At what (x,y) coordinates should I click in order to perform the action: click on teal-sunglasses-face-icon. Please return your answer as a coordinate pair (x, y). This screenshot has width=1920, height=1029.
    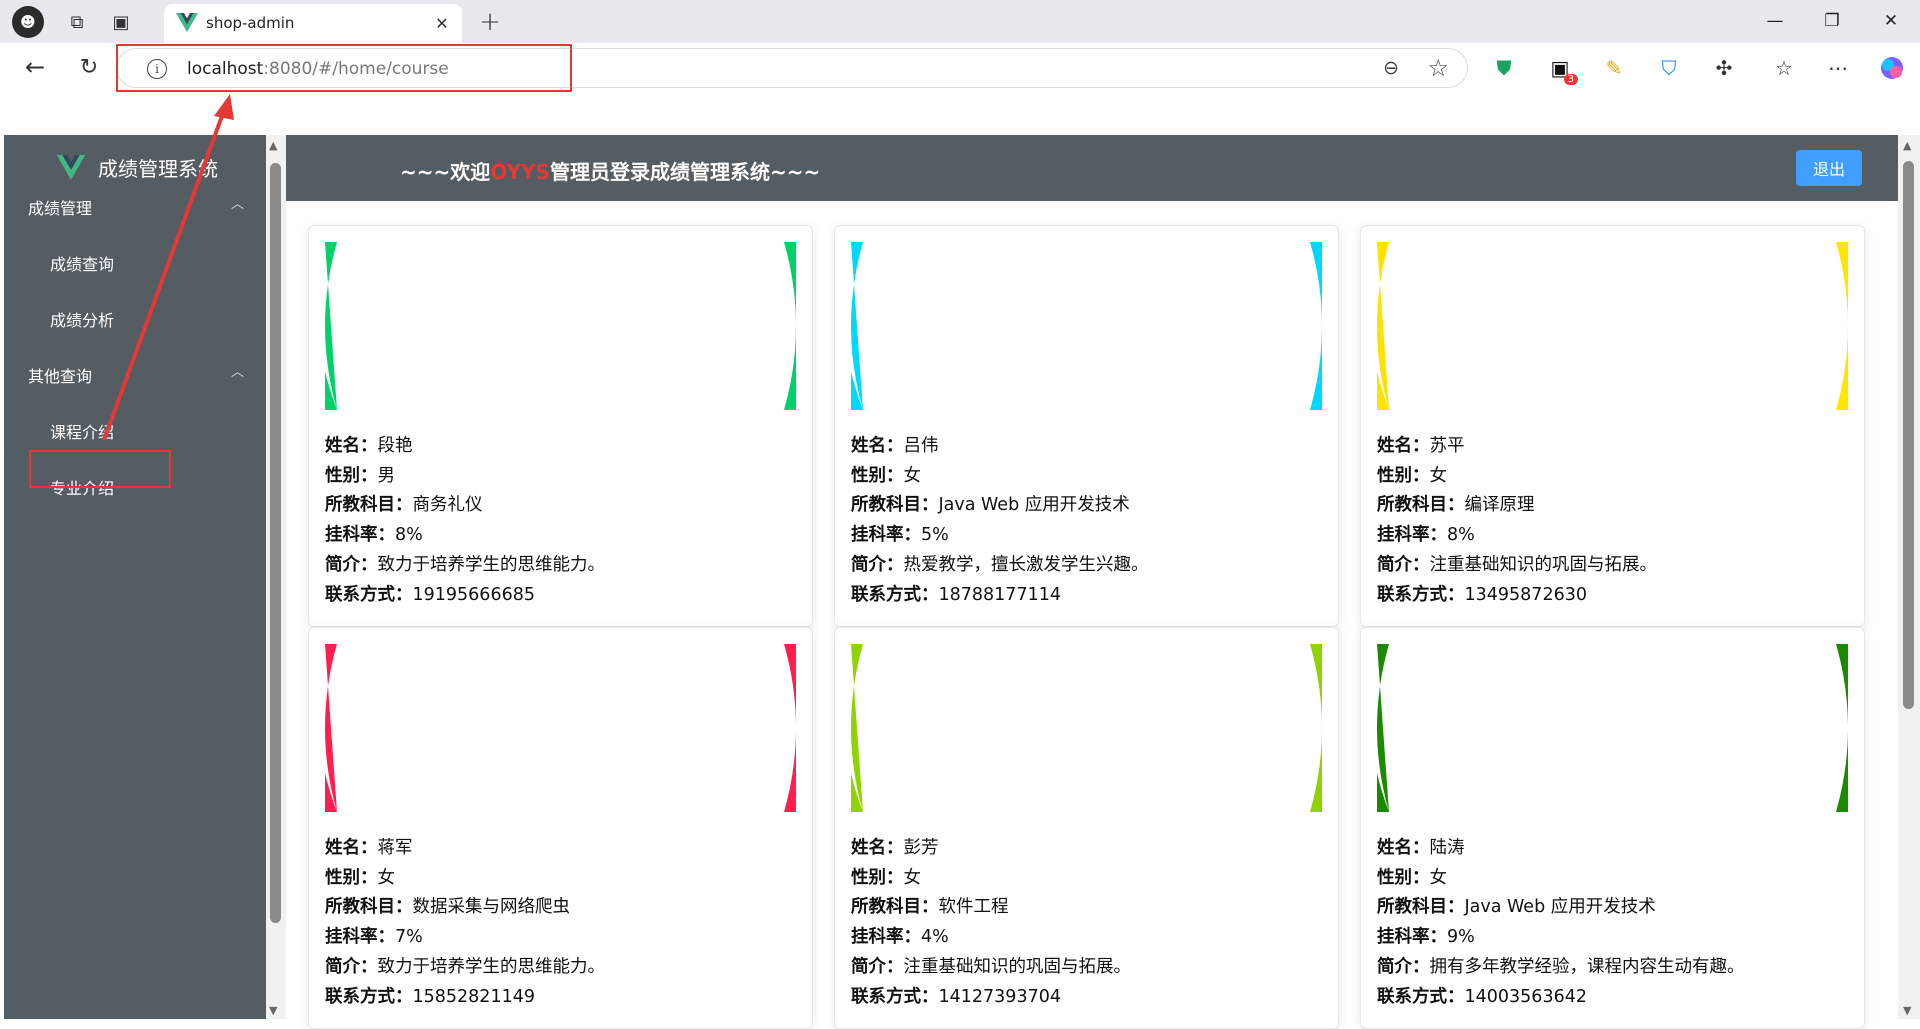
    Looking at the image, I should click on (1086, 728).